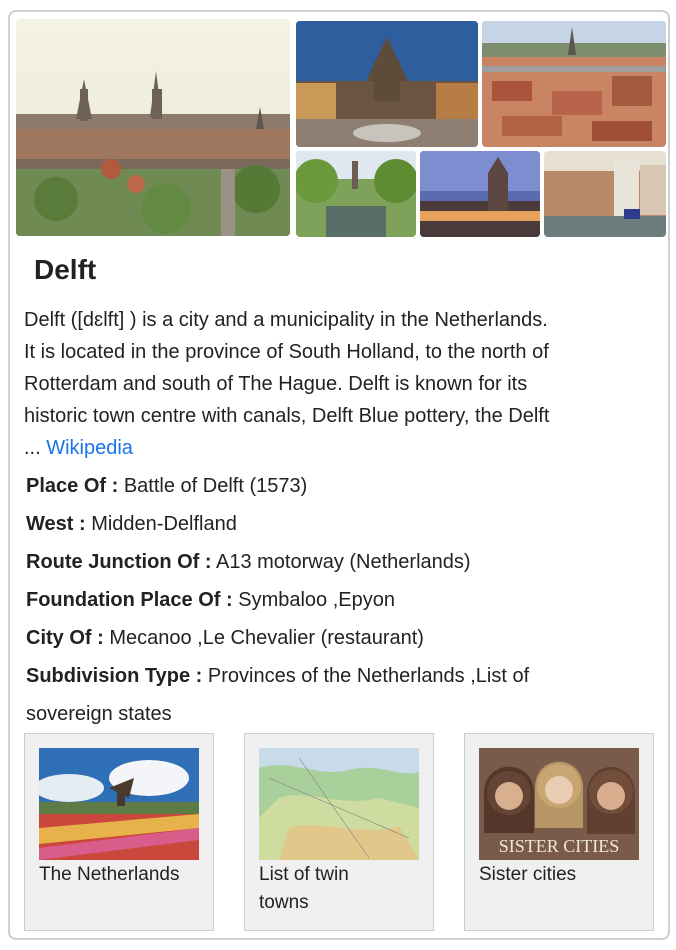  I want to click on label-line: towns, so click(284, 902).